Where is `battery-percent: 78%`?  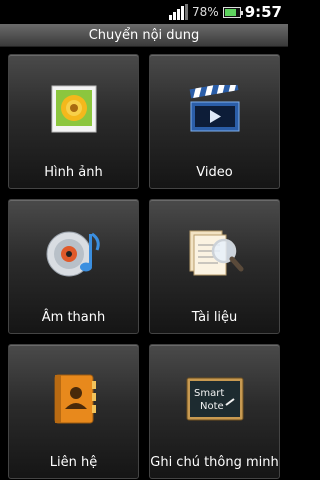
battery-percent: 78% is located at coordinates (205, 12).